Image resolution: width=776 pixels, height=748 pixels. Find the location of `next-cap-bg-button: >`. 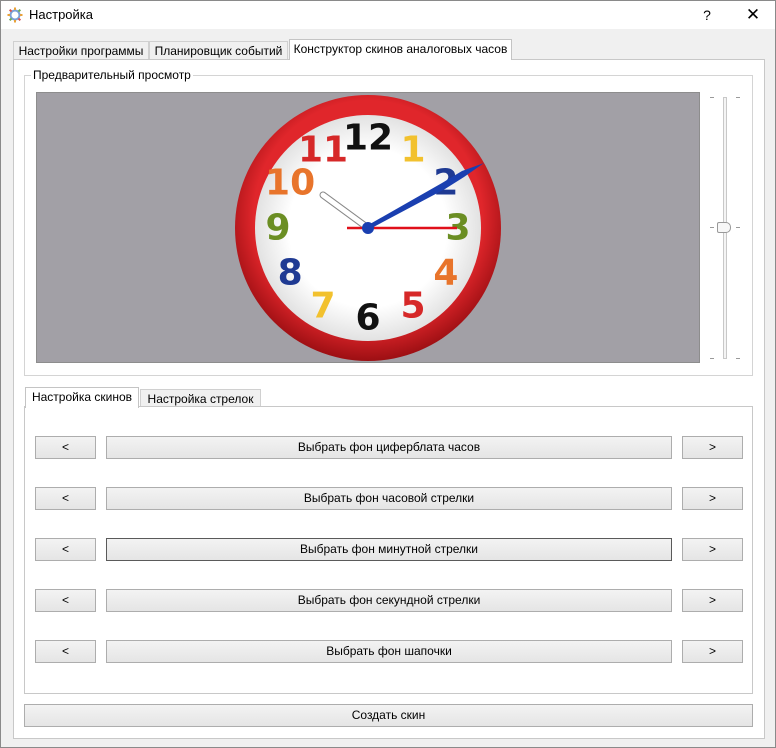

next-cap-bg-button: > is located at coordinates (712, 651).